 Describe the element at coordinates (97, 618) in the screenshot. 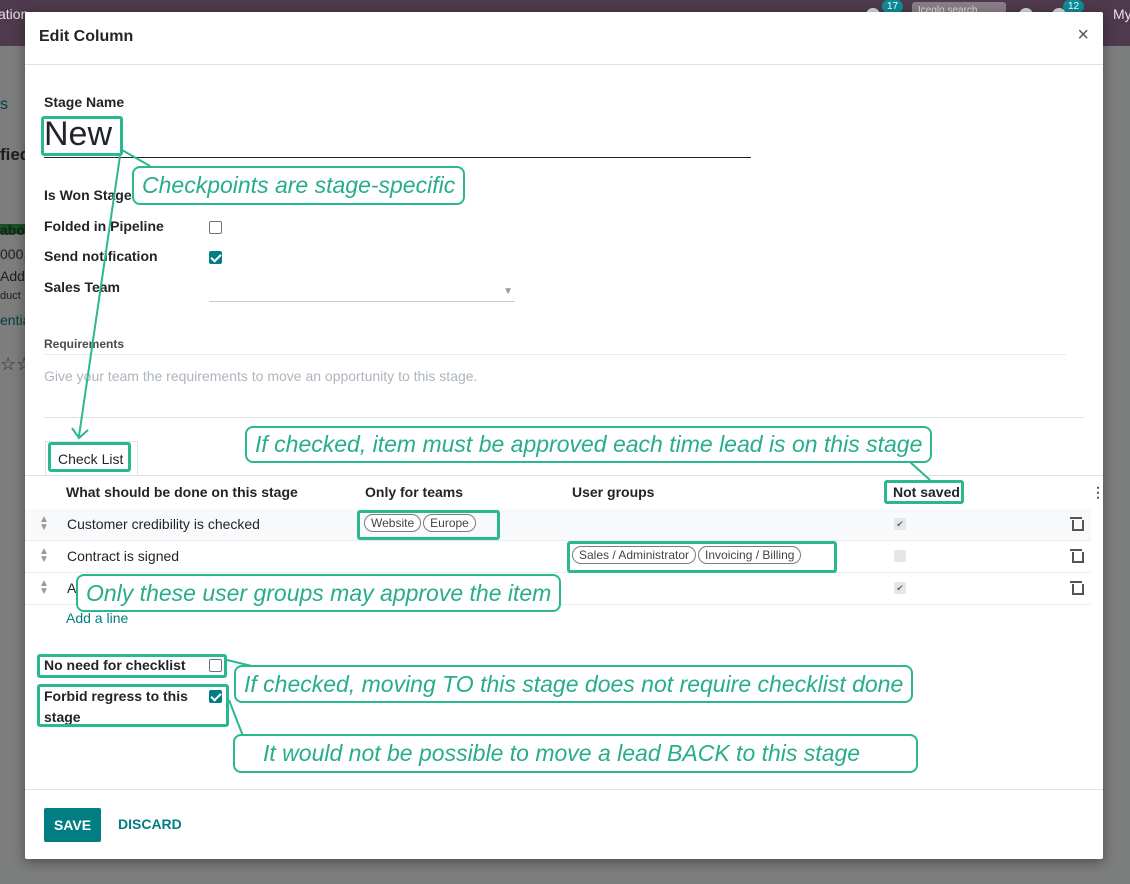

I see `add-line-link: Add a line` at that location.